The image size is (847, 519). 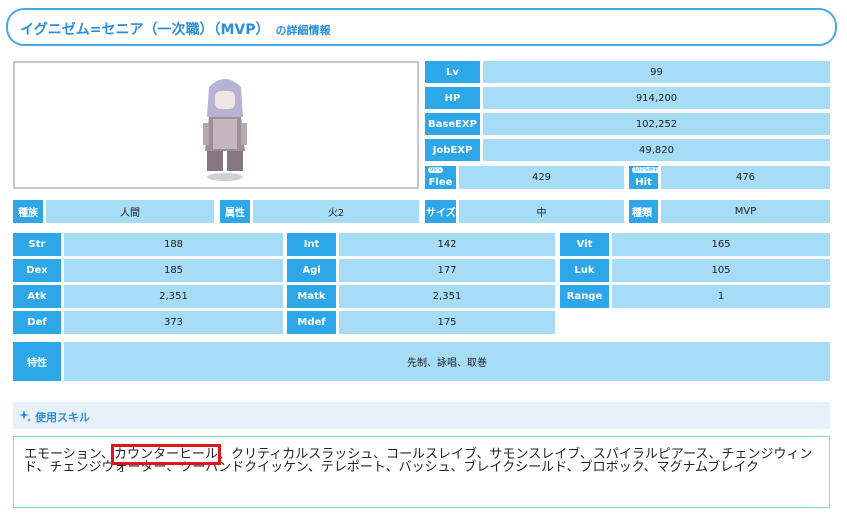 What do you see at coordinates (311, 244) in the screenshot?
I see `label-int: Int` at bounding box center [311, 244].